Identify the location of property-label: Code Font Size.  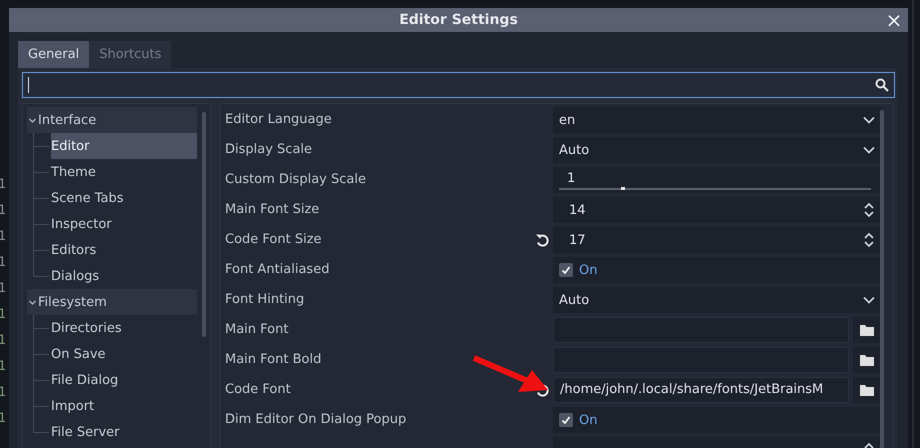
(273, 240).